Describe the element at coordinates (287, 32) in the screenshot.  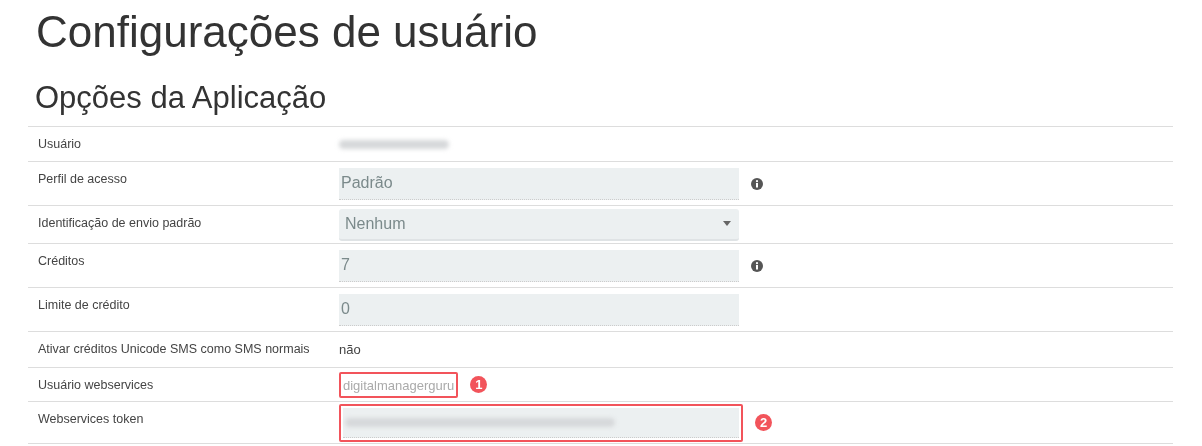
I see `page-title: Configurações de usuário` at that location.